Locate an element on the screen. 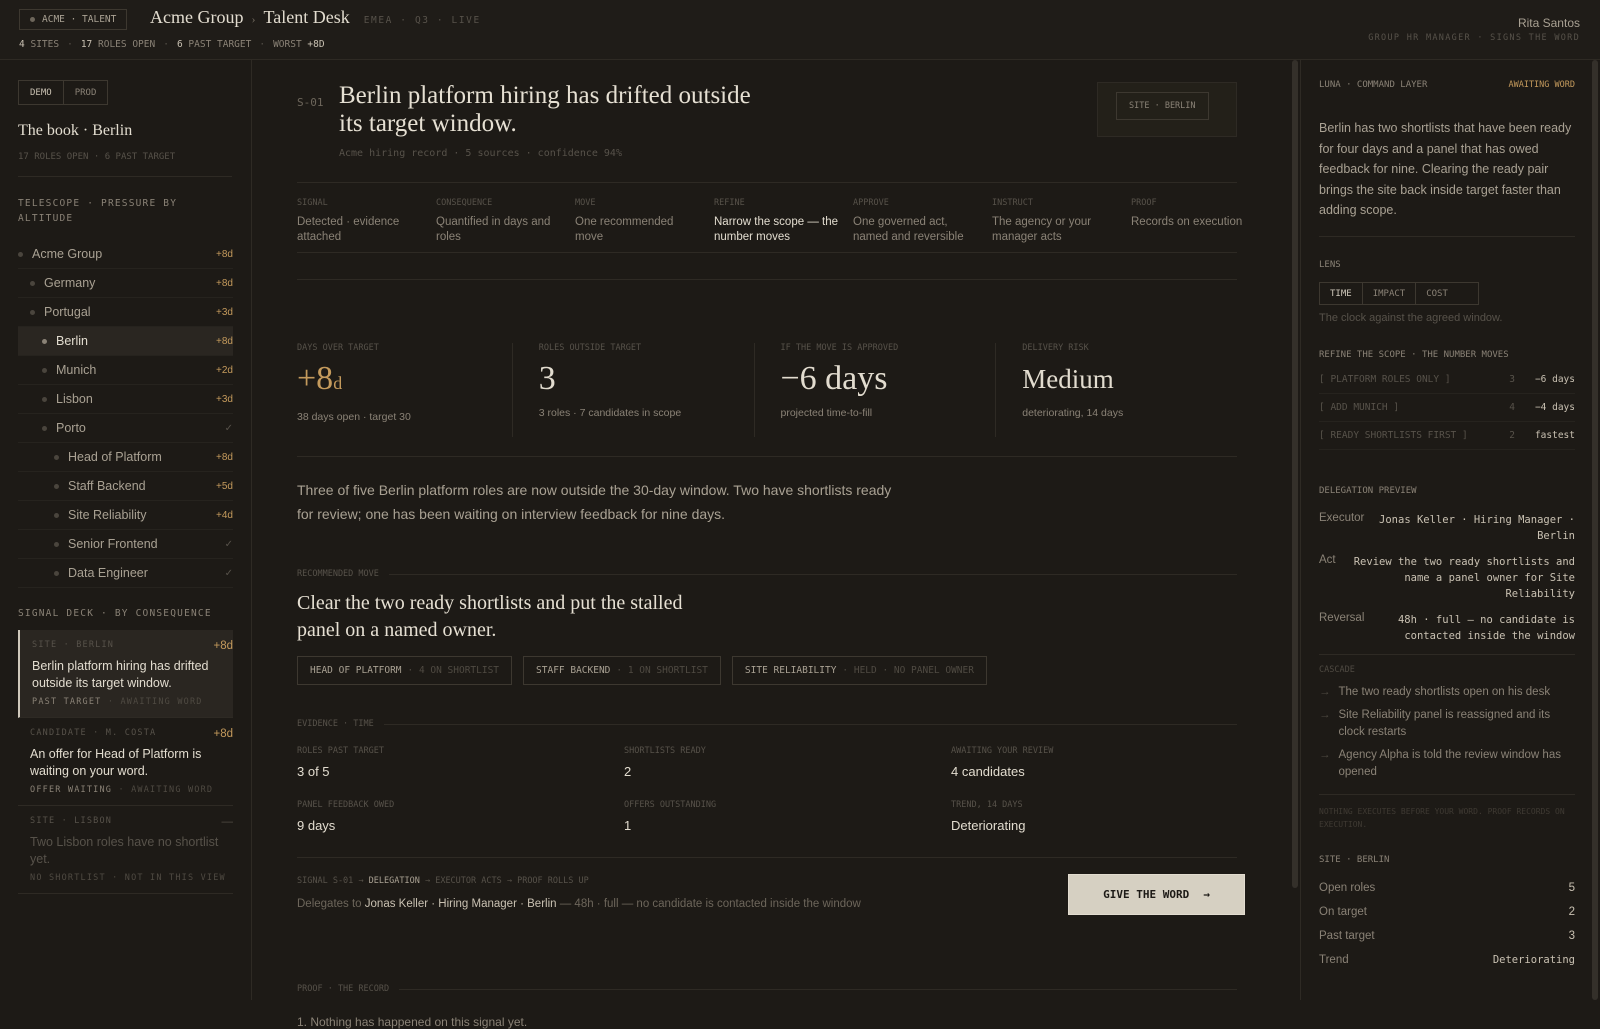 The height and width of the screenshot is (1029, 1600). step-consequence: CONSEQUENCE Quantified in days and roles is located at coordinates (505, 221).